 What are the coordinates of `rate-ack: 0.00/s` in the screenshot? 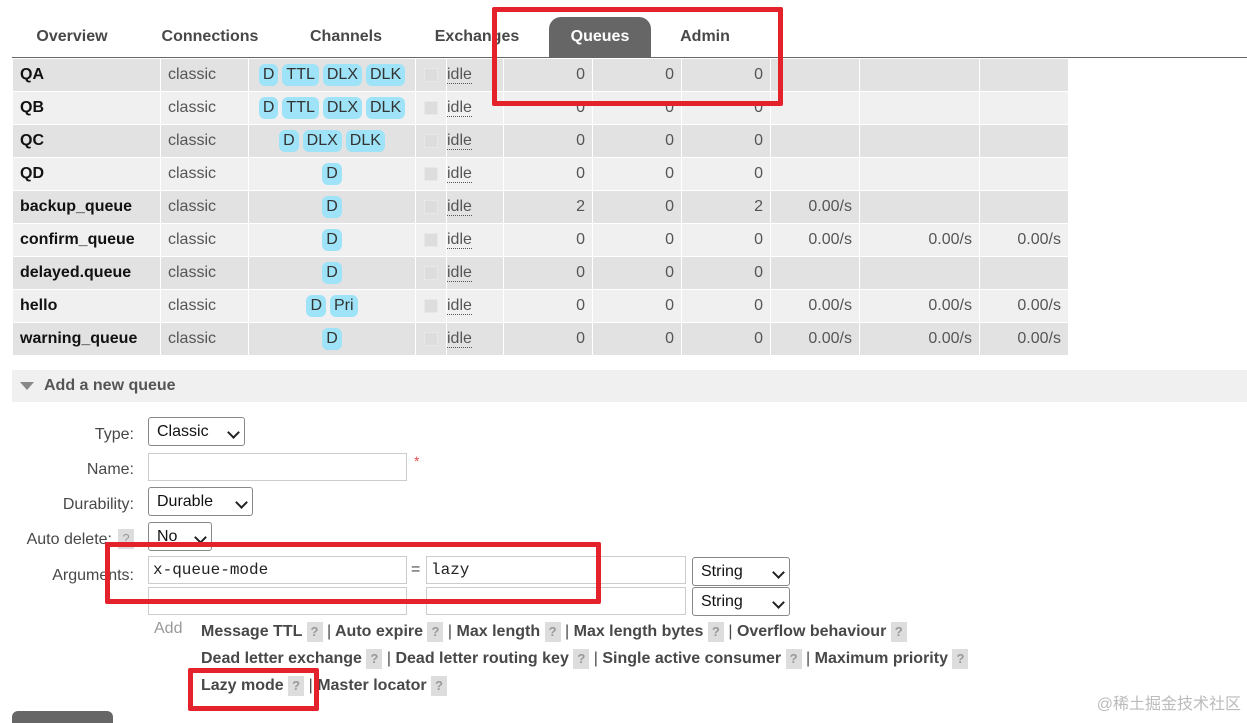 It's located at (1024, 240).